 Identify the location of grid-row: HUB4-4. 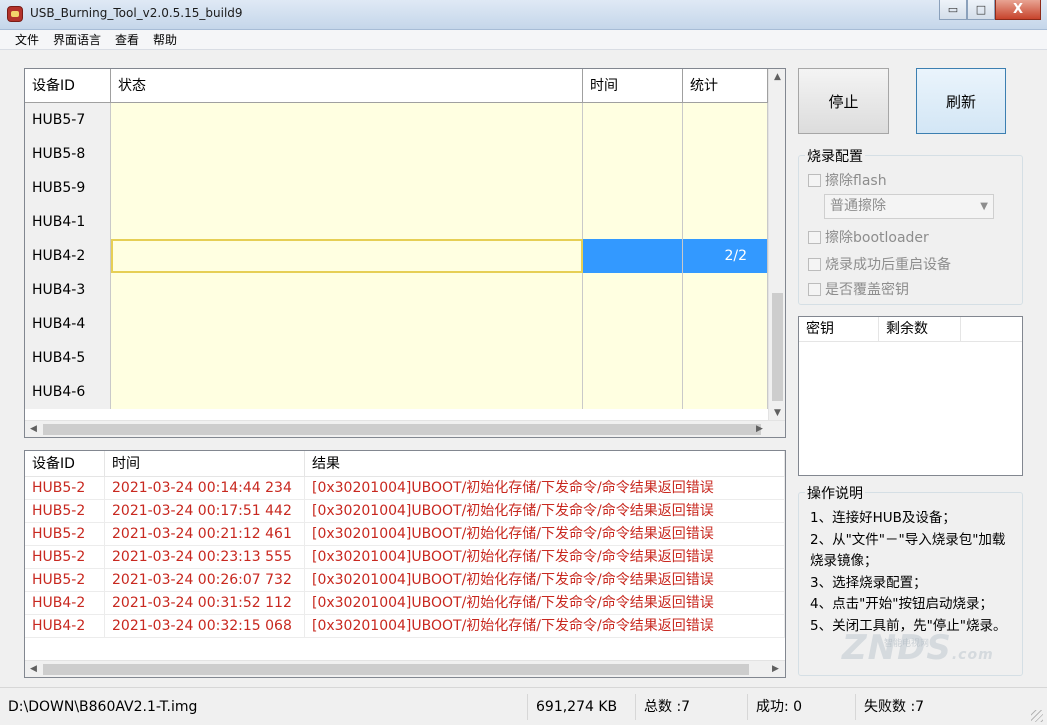
(396, 324).